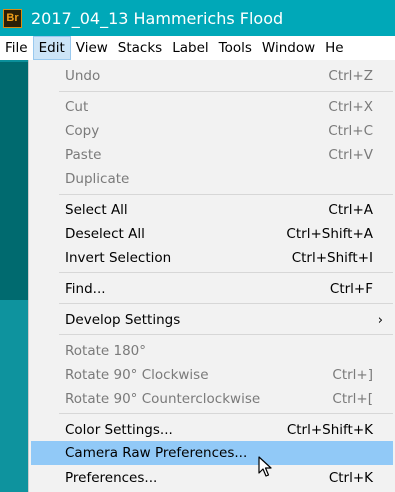 The width and height of the screenshot is (395, 492). Describe the element at coordinates (212, 155) in the screenshot. I see `menu-item-paste: Paste Ctrl+V` at that location.